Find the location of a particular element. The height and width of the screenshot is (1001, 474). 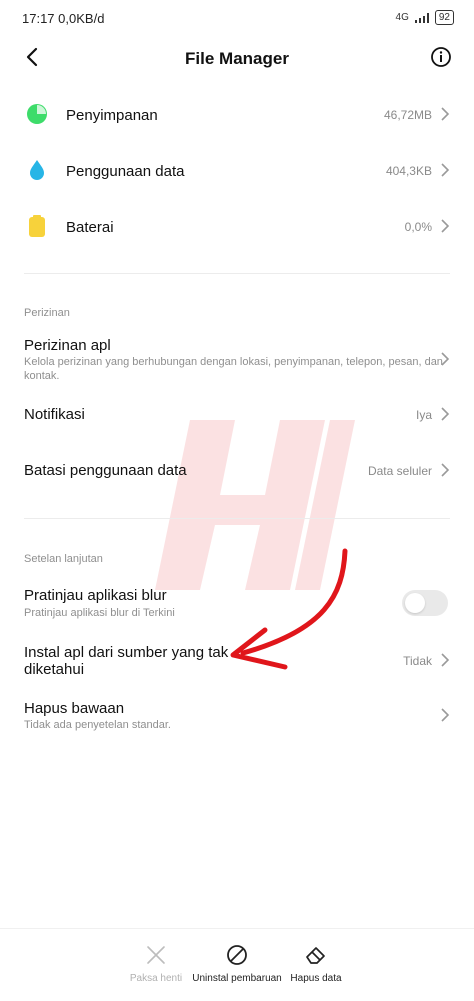

clear-data-button: Hapus data is located at coordinates (316, 963).